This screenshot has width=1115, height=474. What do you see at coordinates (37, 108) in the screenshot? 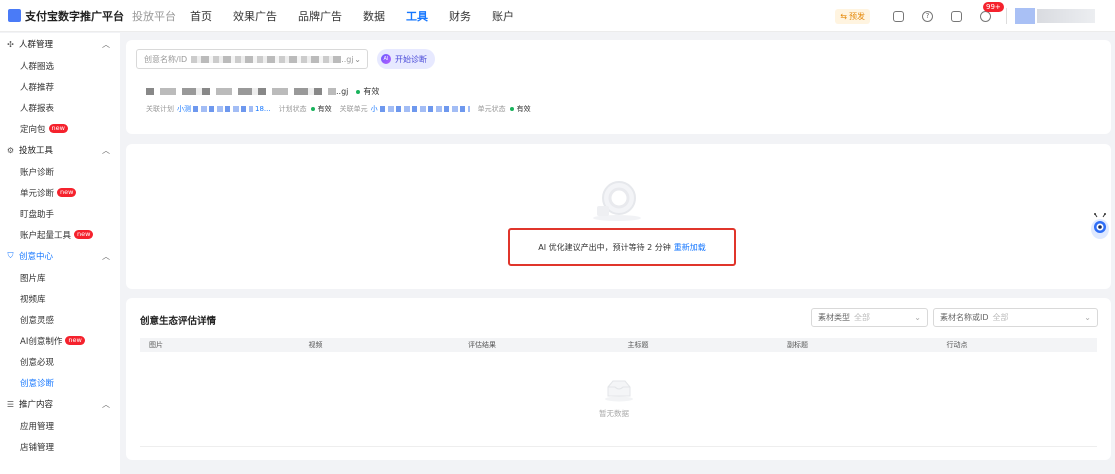
I see `item-label: 人群报表` at bounding box center [37, 108].